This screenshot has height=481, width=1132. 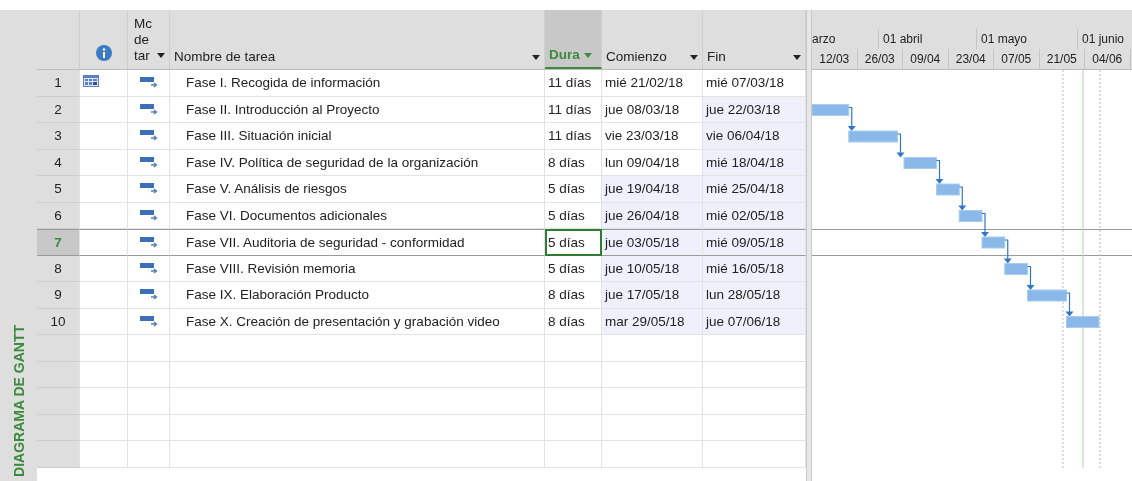 I want to click on row-number: 4, so click(x=58, y=162).